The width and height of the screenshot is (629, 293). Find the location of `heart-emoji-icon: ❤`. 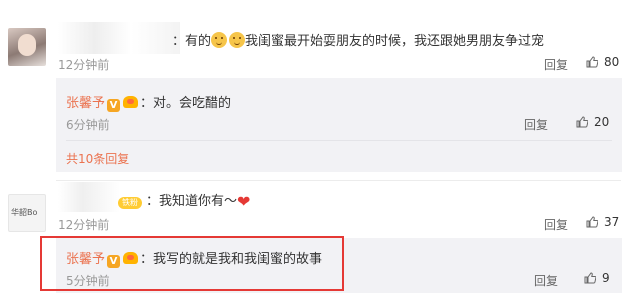

heart-emoji-icon: ❤ is located at coordinates (244, 201).